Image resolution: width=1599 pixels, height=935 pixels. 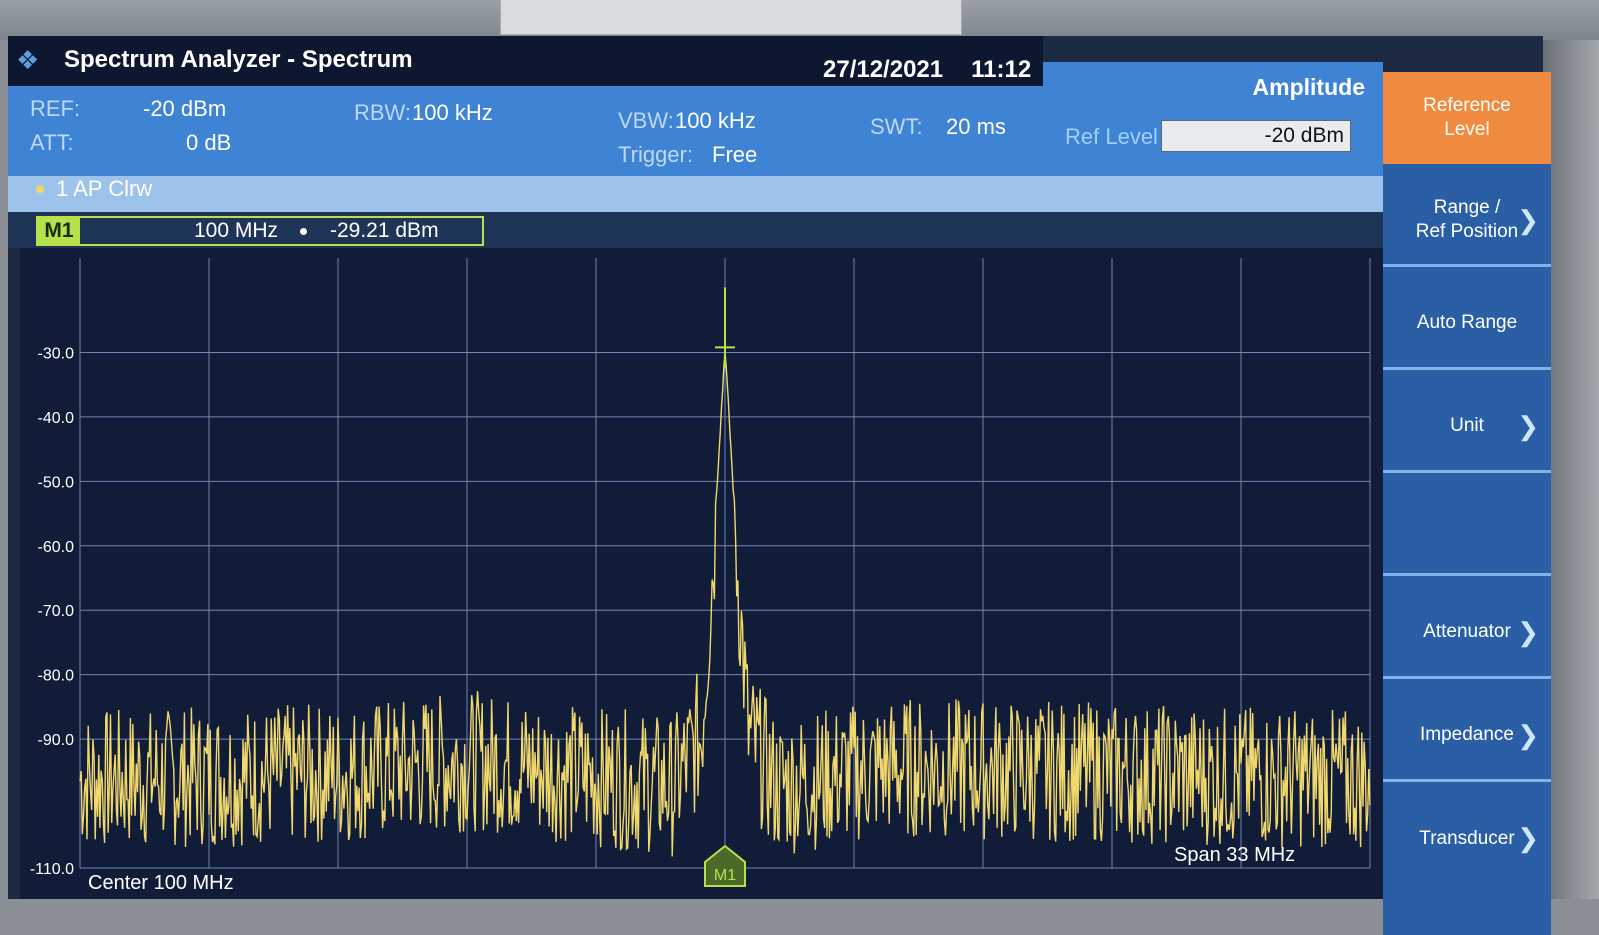 I want to click on softkey-attenuator: Attenuator ❯, so click(x=1467, y=633).